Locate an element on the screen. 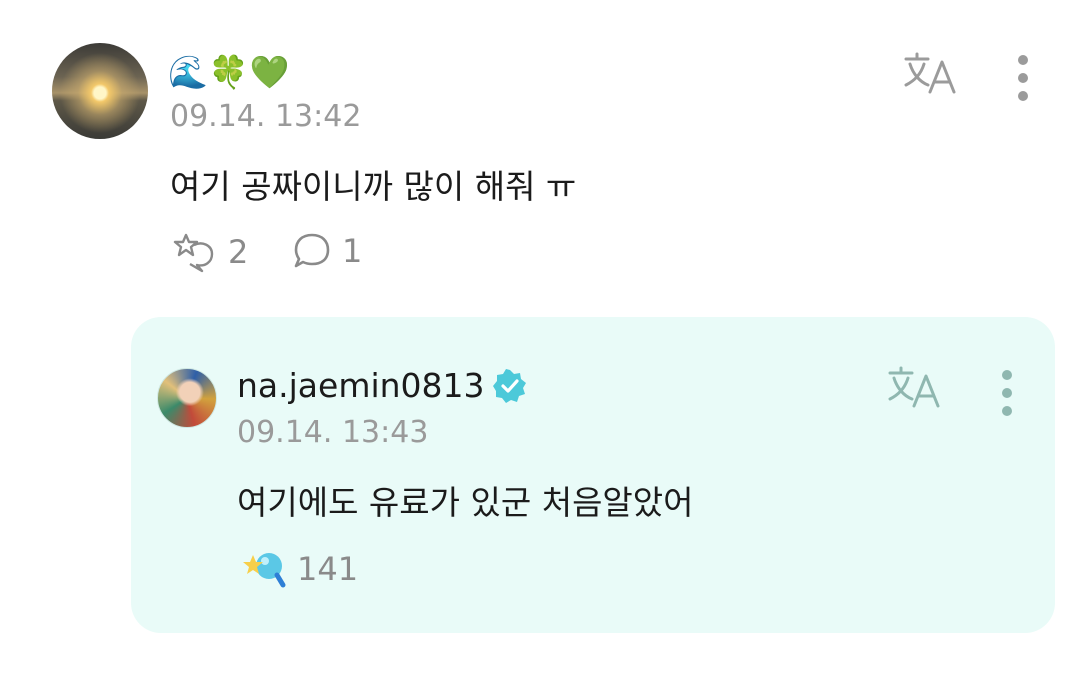 The height and width of the screenshot is (677, 1080). comment-text: 여기 공짜이니까 많이 해줘 ㅠ is located at coordinates (373, 186).